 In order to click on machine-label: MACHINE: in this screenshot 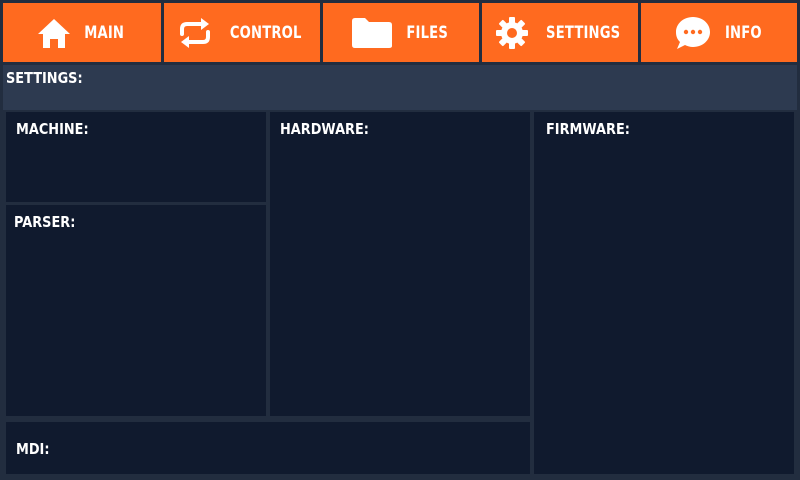, I will do `click(52, 129)`.